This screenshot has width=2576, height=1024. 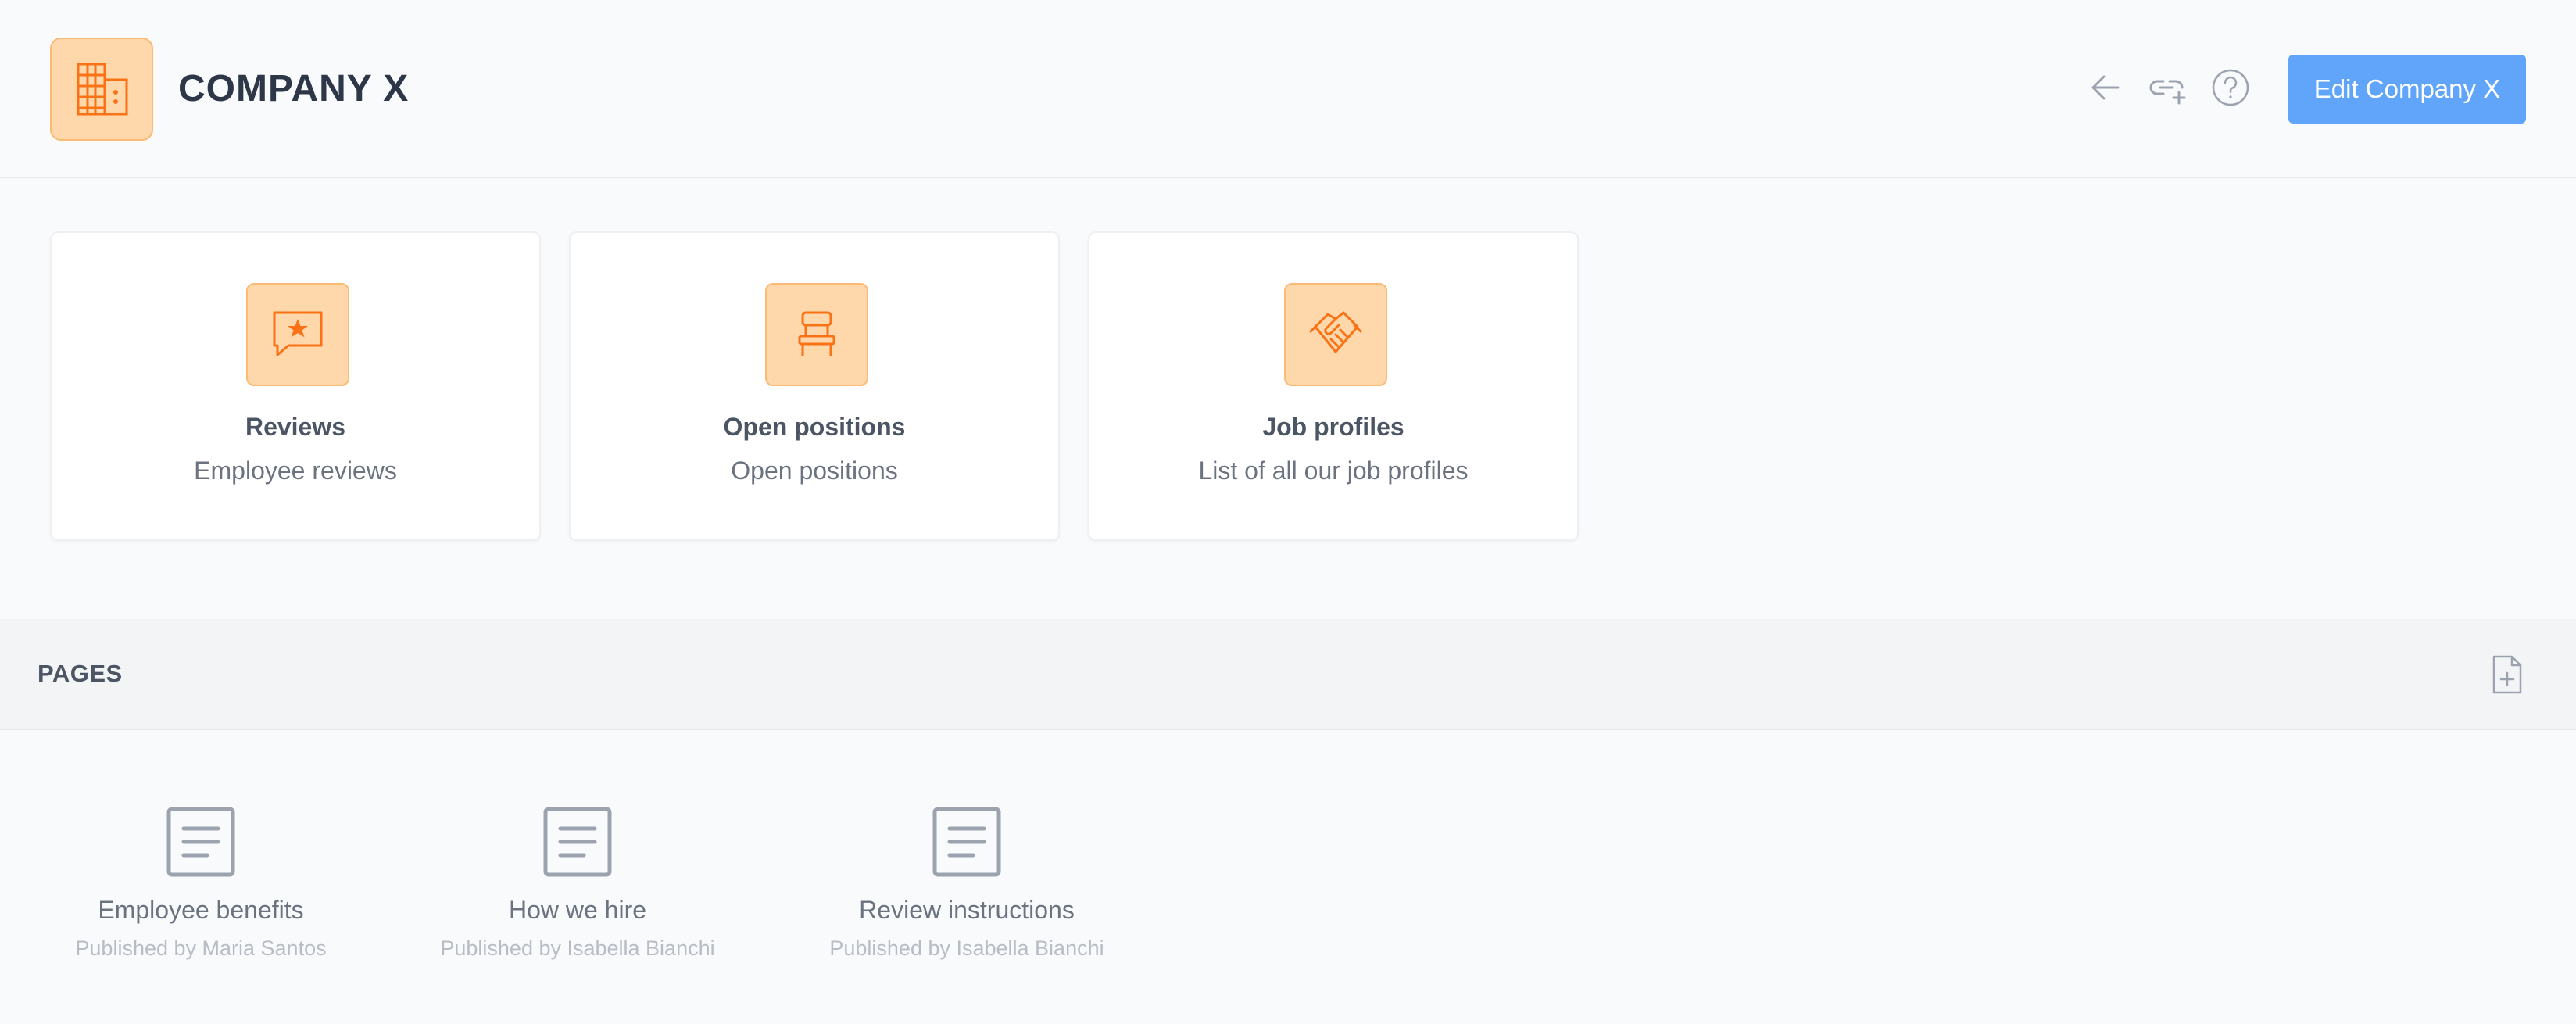 I want to click on handshake-icon, so click(x=1335, y=332).